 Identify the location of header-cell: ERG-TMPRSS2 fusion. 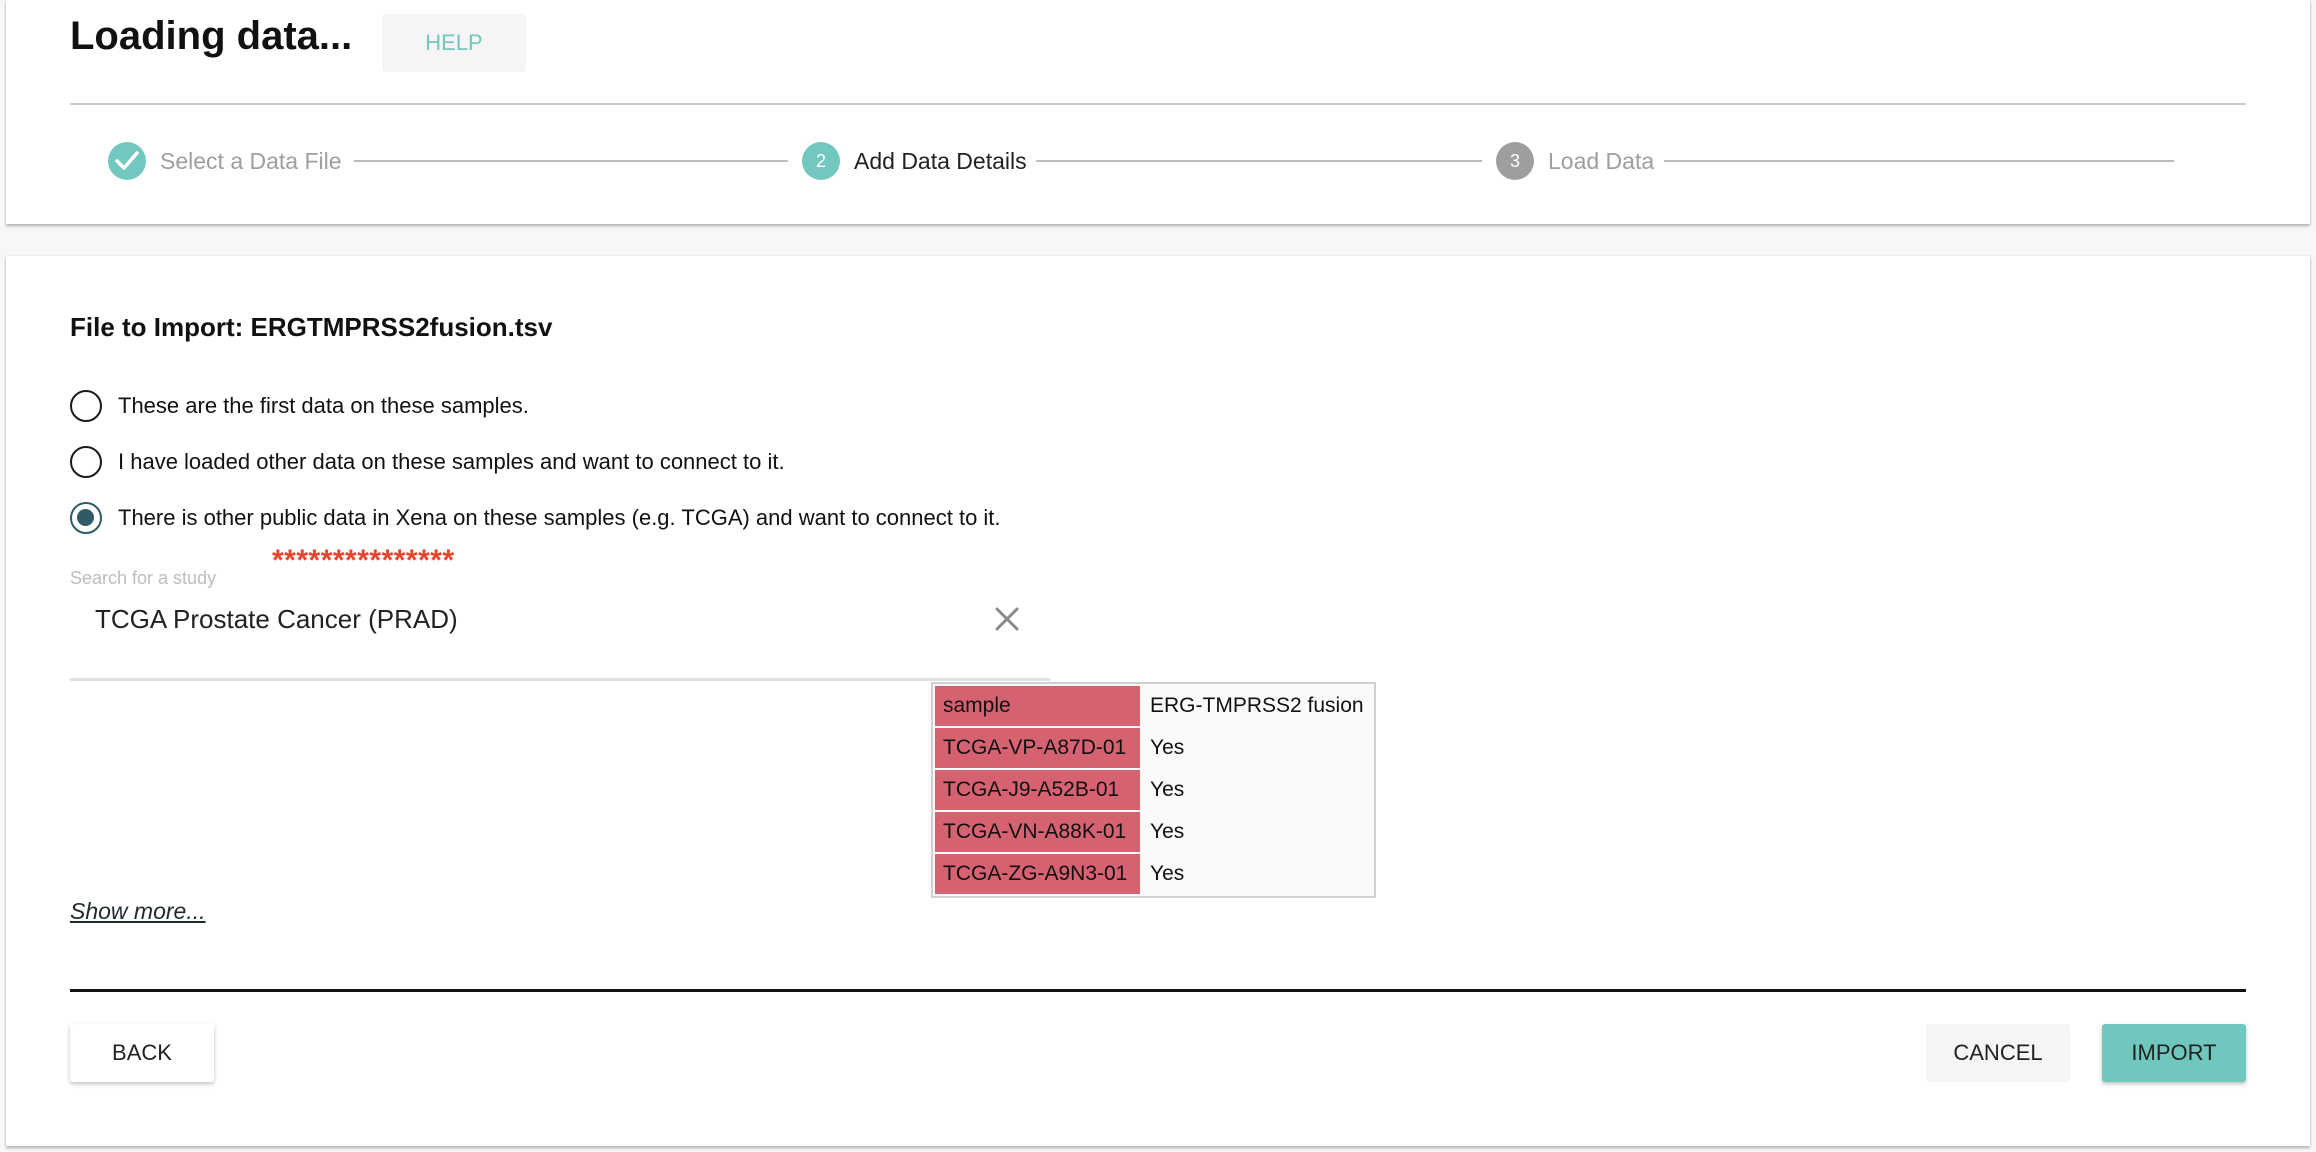
(1257, 706).